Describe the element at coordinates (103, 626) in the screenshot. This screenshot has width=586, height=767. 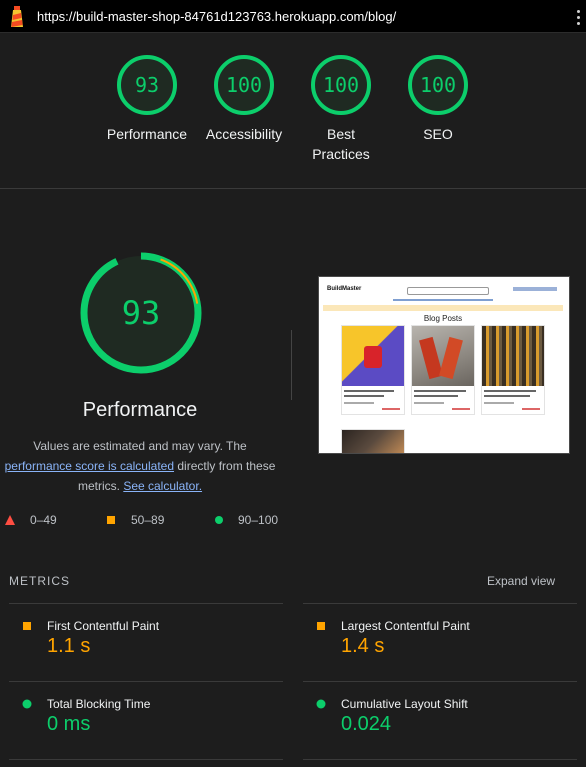
I see `metric-label: First Contentful Paint` at that location.